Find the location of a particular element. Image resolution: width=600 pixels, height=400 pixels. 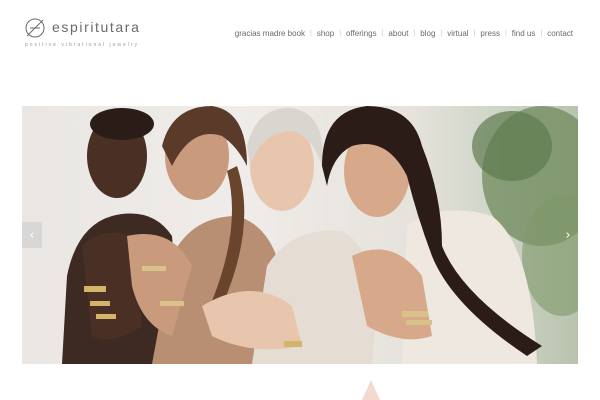

slider-prev-button: ‹ is located at coordinates (32, 235).